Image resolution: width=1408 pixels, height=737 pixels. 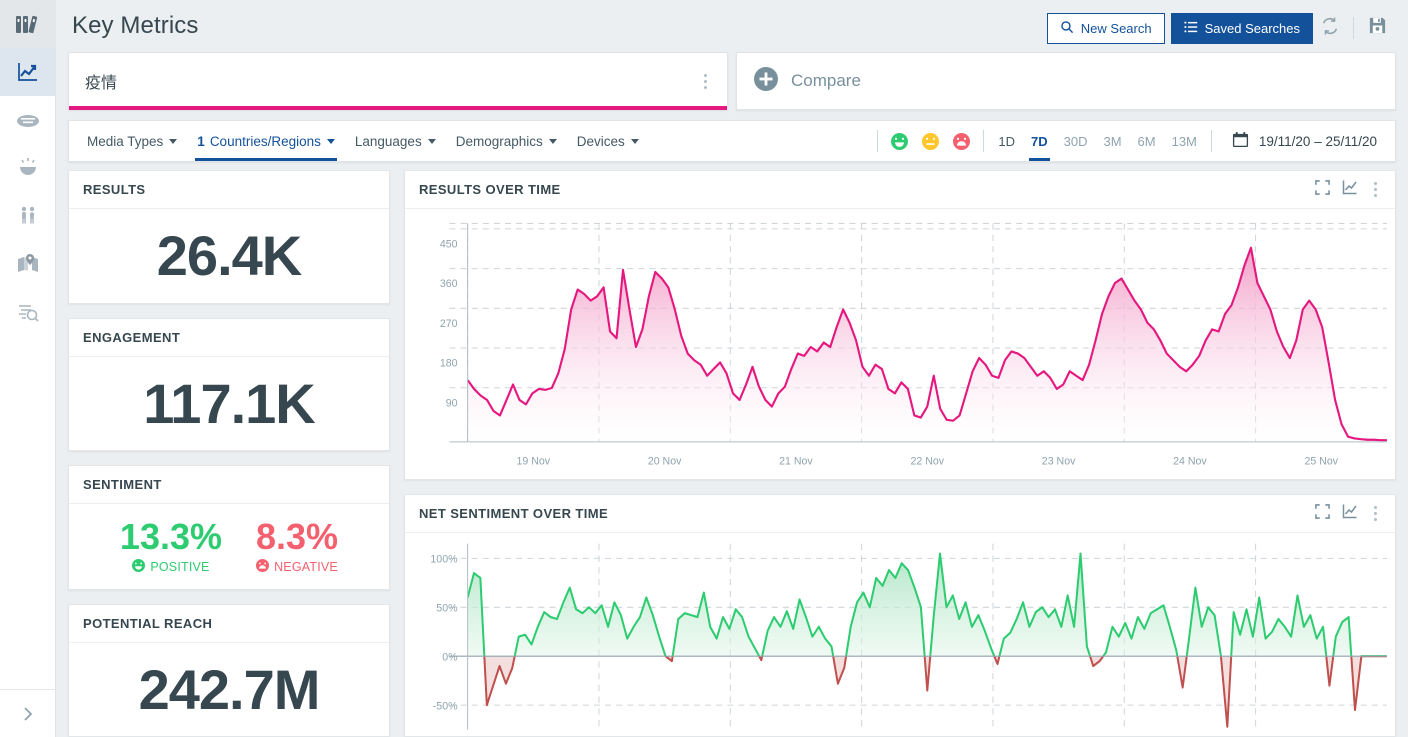 I want to click on filter-count: 1, so click(x=201, y=141).